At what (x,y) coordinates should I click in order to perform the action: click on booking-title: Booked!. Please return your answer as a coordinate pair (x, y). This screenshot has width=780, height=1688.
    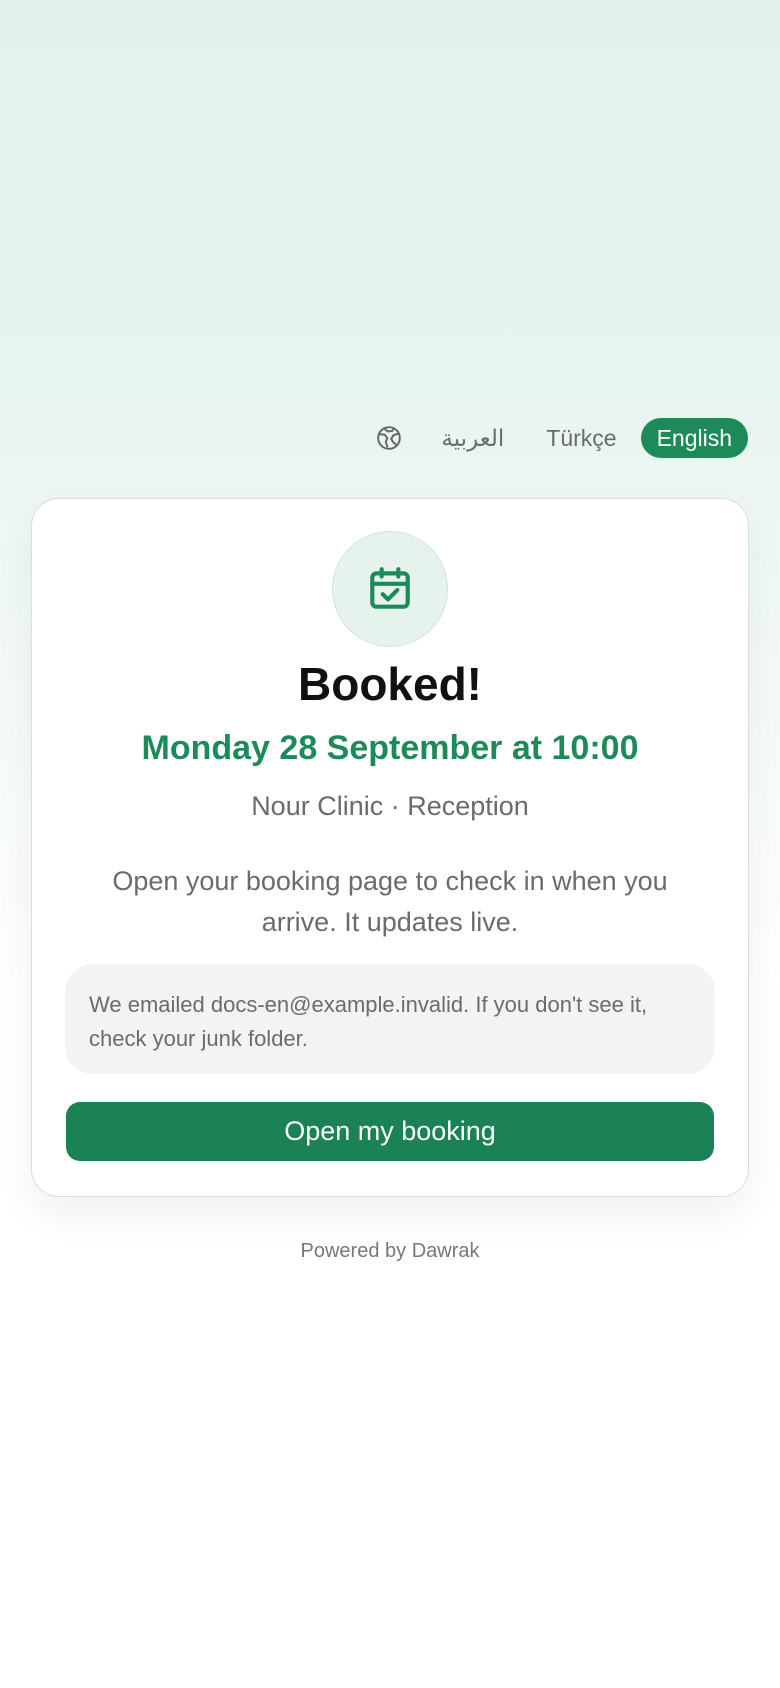
    Looking at the image, I should click on (390, 684).